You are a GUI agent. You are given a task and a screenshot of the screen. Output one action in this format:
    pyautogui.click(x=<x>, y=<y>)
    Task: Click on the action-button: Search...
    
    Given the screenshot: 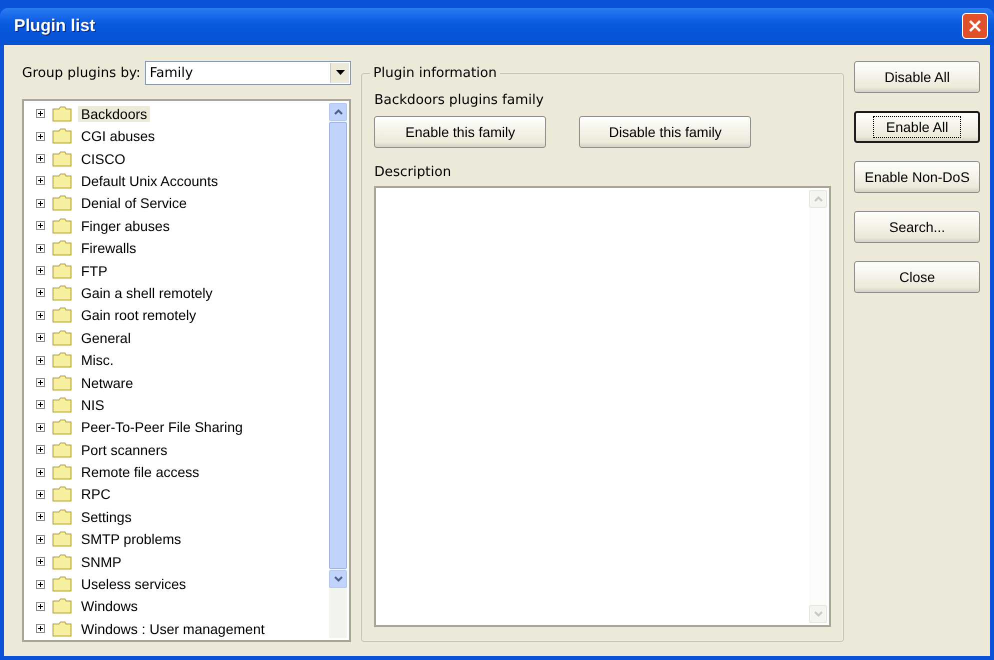 What is the action you would take?
    pyautogui.click(x=917, y=226)
    